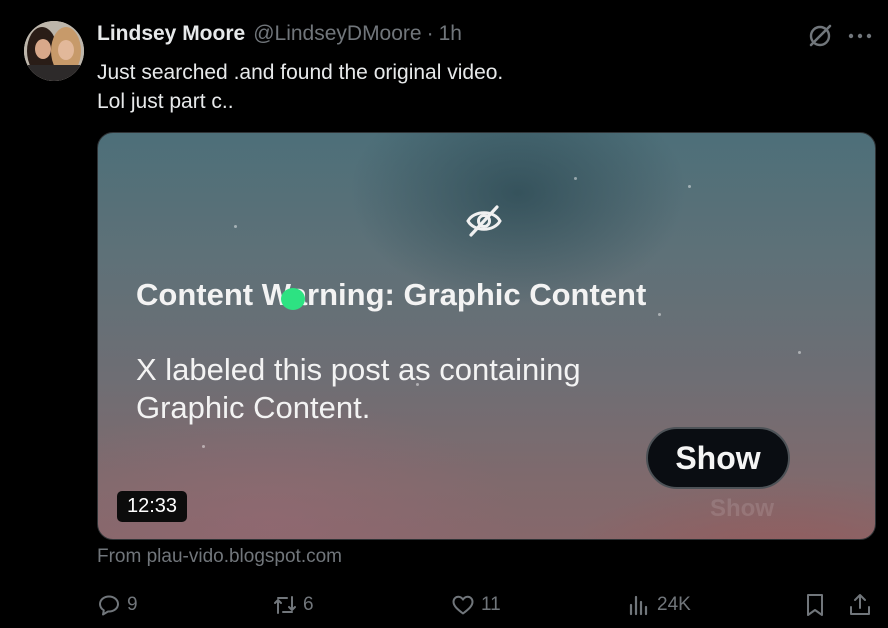 This screenshot has height=628, width=888. I want to click on avatar, so click(54, 51).